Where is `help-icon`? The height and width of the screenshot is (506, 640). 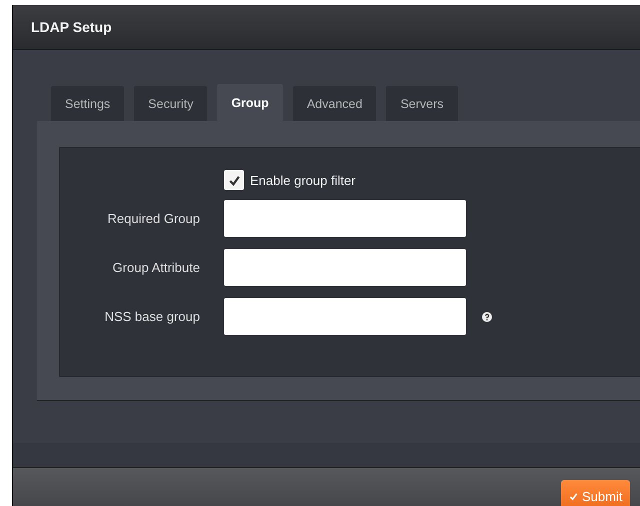 help-icon is located at coordinates (487, 317).